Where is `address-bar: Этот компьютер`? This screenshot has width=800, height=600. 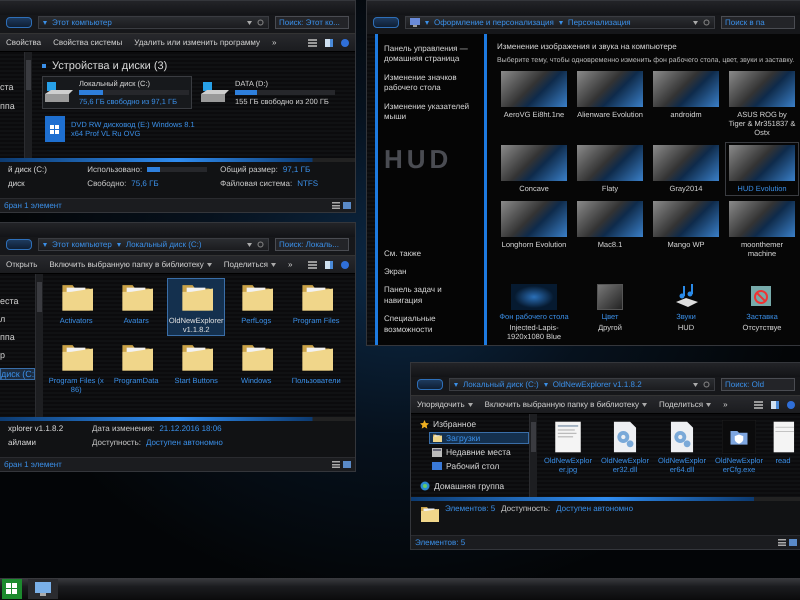 address-bar: Этот компьютер is located at coordinates (153, 22).